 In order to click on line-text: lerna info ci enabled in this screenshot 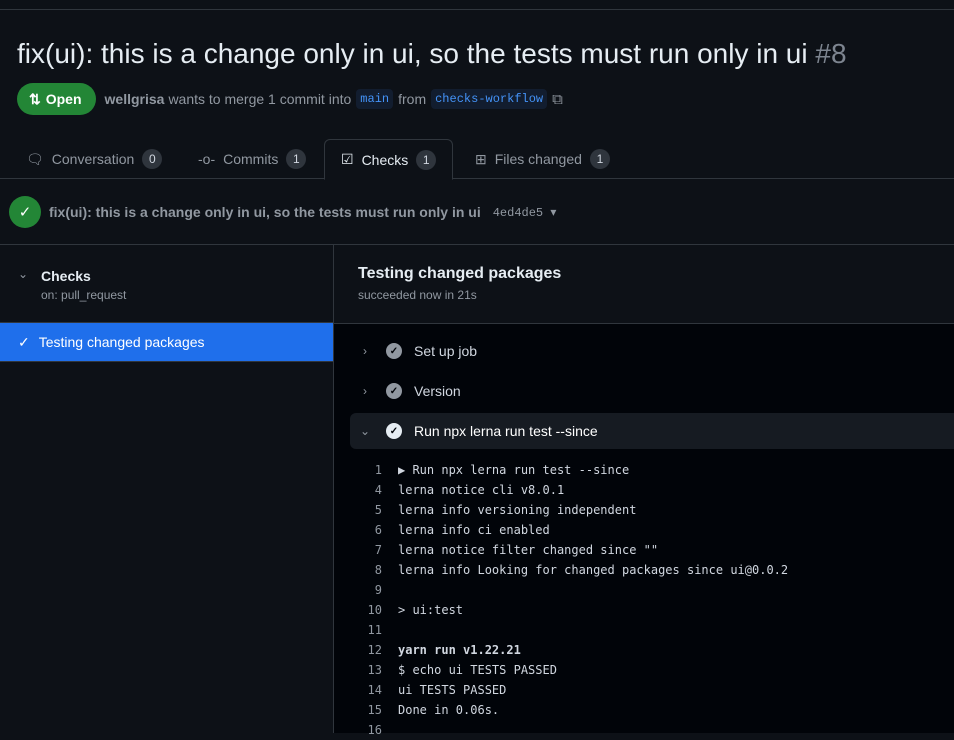, I will do `click(474, 530)`.